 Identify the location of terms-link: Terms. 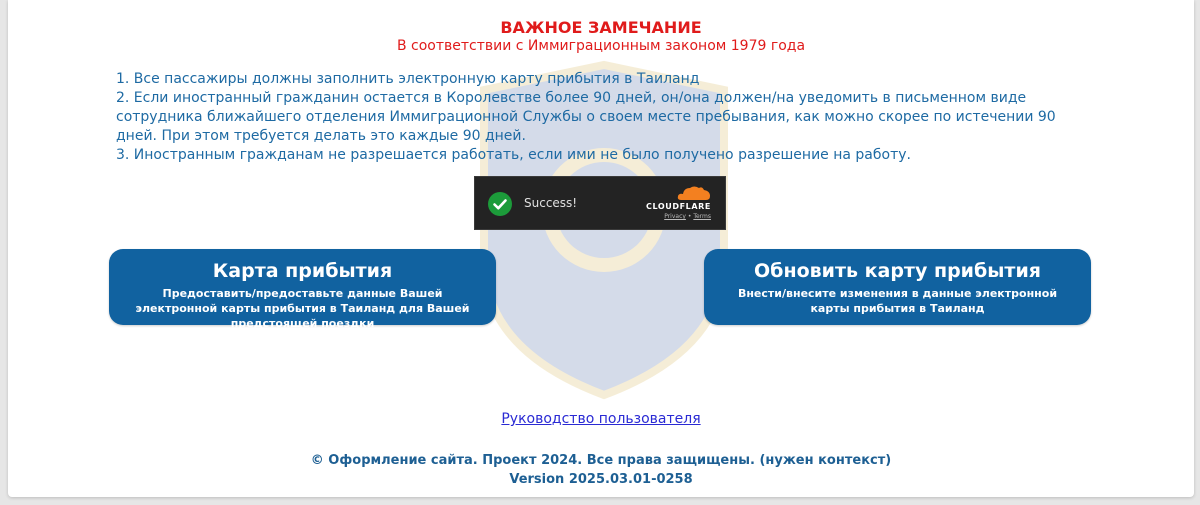
(702, 216).